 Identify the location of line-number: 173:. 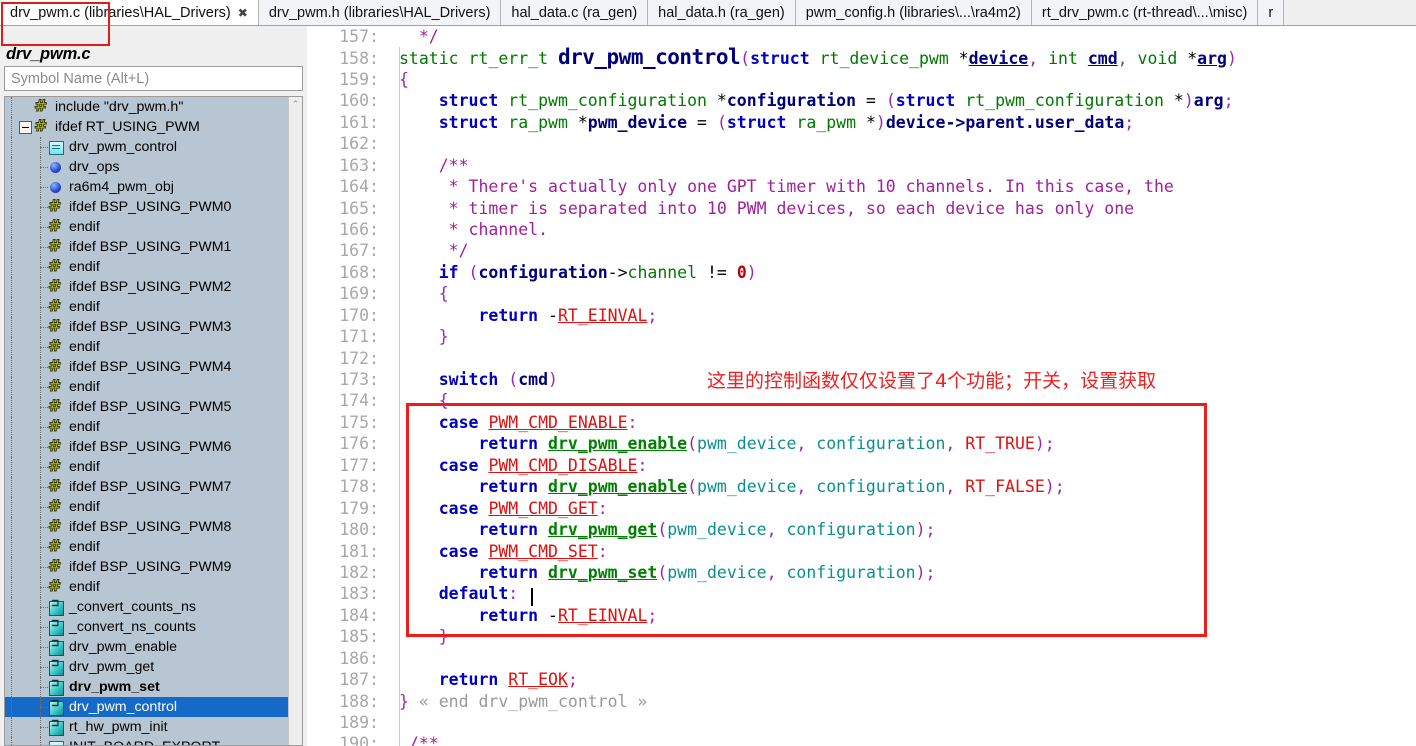
(359, 379).